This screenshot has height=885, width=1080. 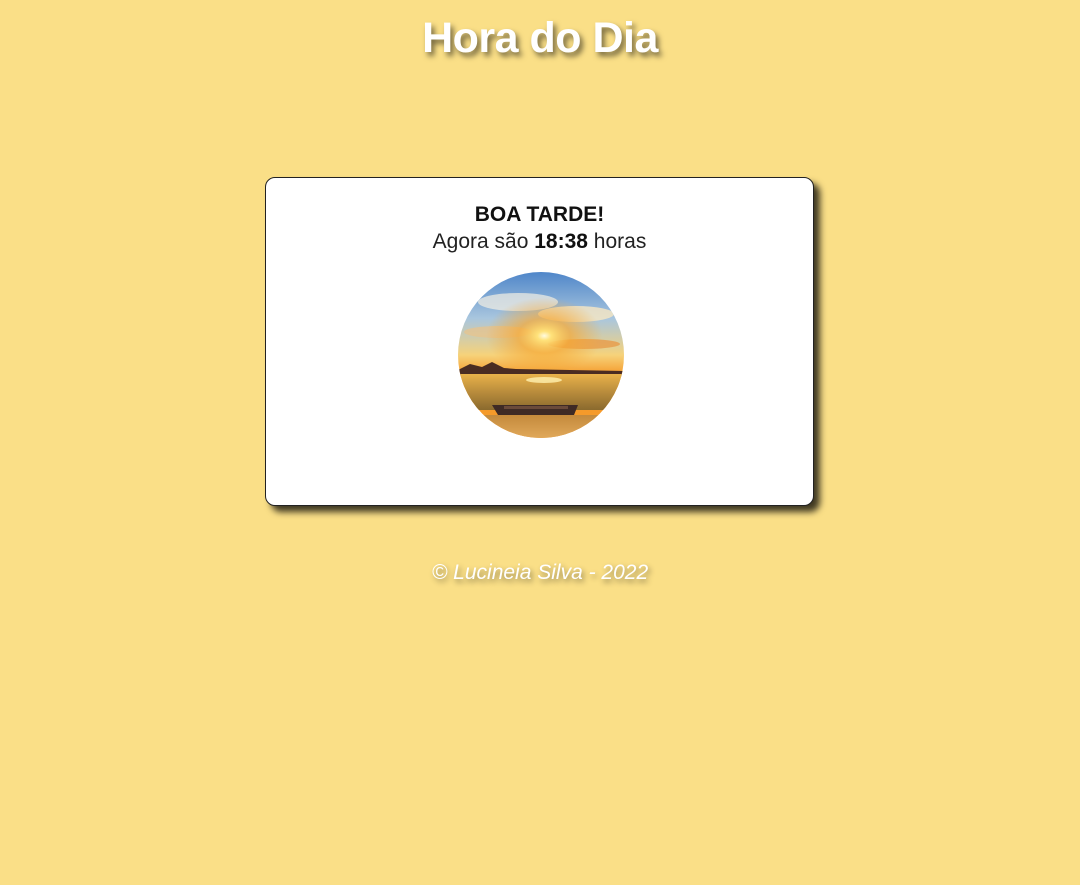 What do you see at coordinates (620, 241) in the screenshot?
I see `time-suffix: horas` at bounding box center [620, 241].